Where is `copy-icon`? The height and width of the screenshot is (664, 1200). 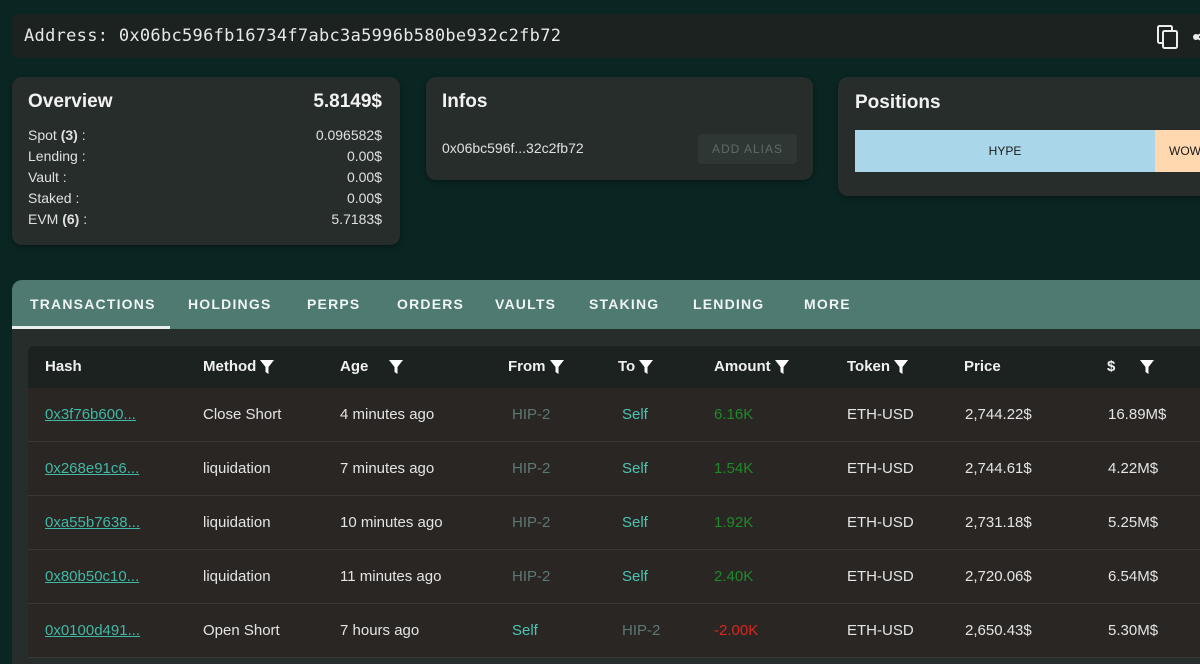
copy-icon is located at coordinates (1168, 37).